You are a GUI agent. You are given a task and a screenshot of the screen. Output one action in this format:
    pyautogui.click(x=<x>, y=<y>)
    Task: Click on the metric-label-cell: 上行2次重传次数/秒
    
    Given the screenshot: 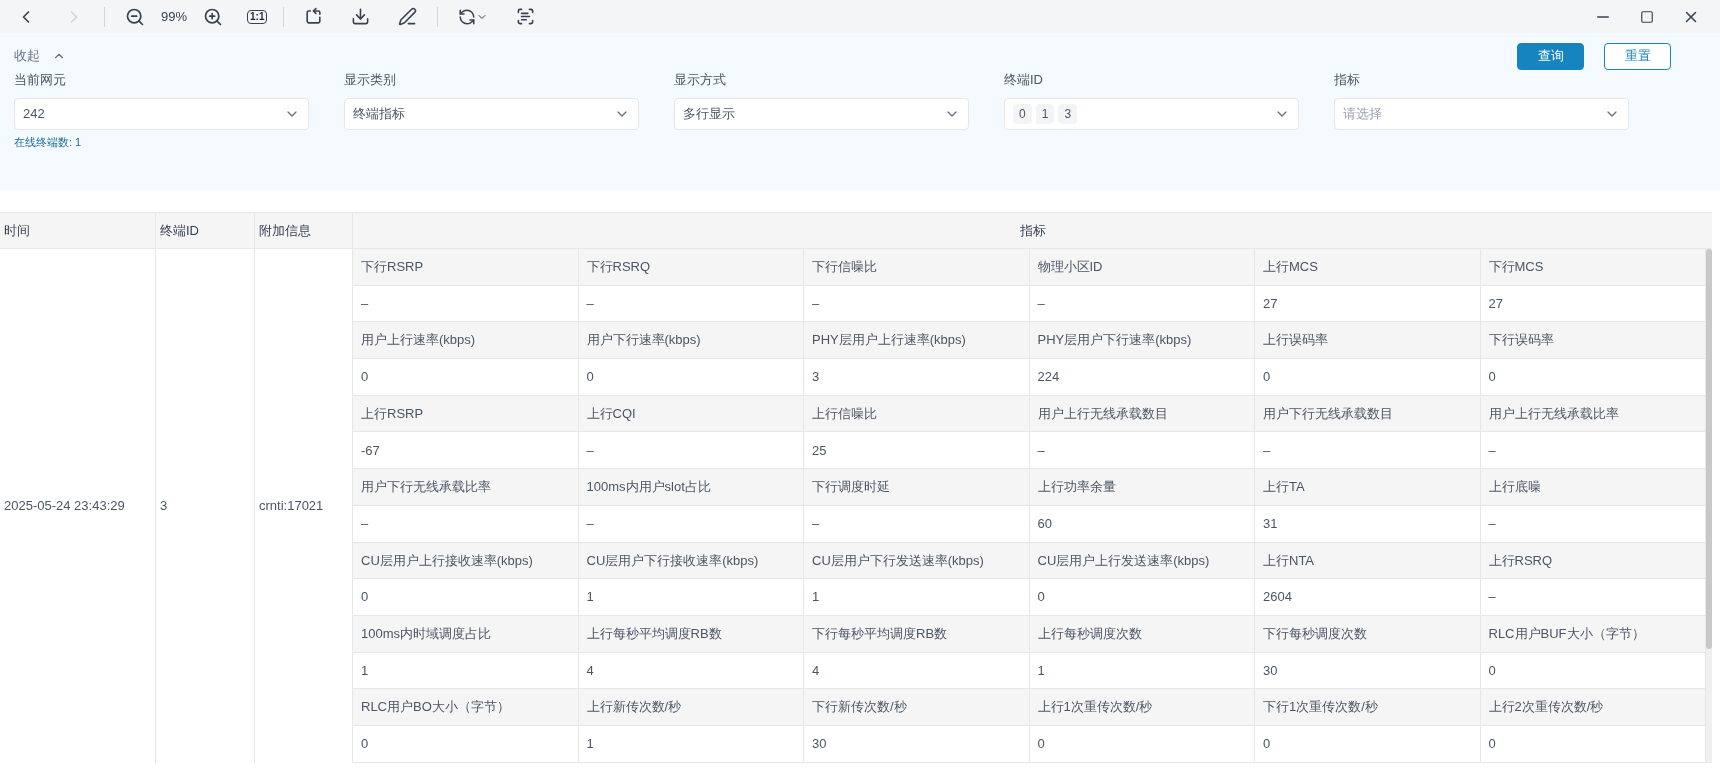 What is the action you would take?
    pyautogui.click(x=1593, y=707)
    